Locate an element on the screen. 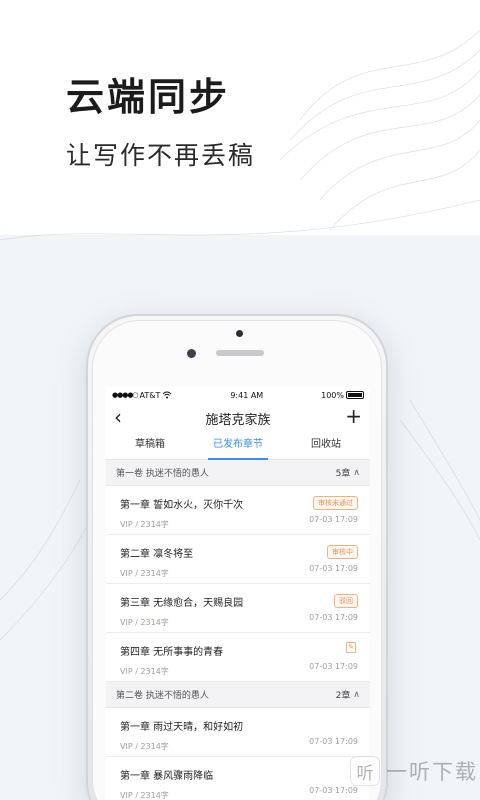  watermark-logo-icon: 听 is located at coordinates (365, 771).